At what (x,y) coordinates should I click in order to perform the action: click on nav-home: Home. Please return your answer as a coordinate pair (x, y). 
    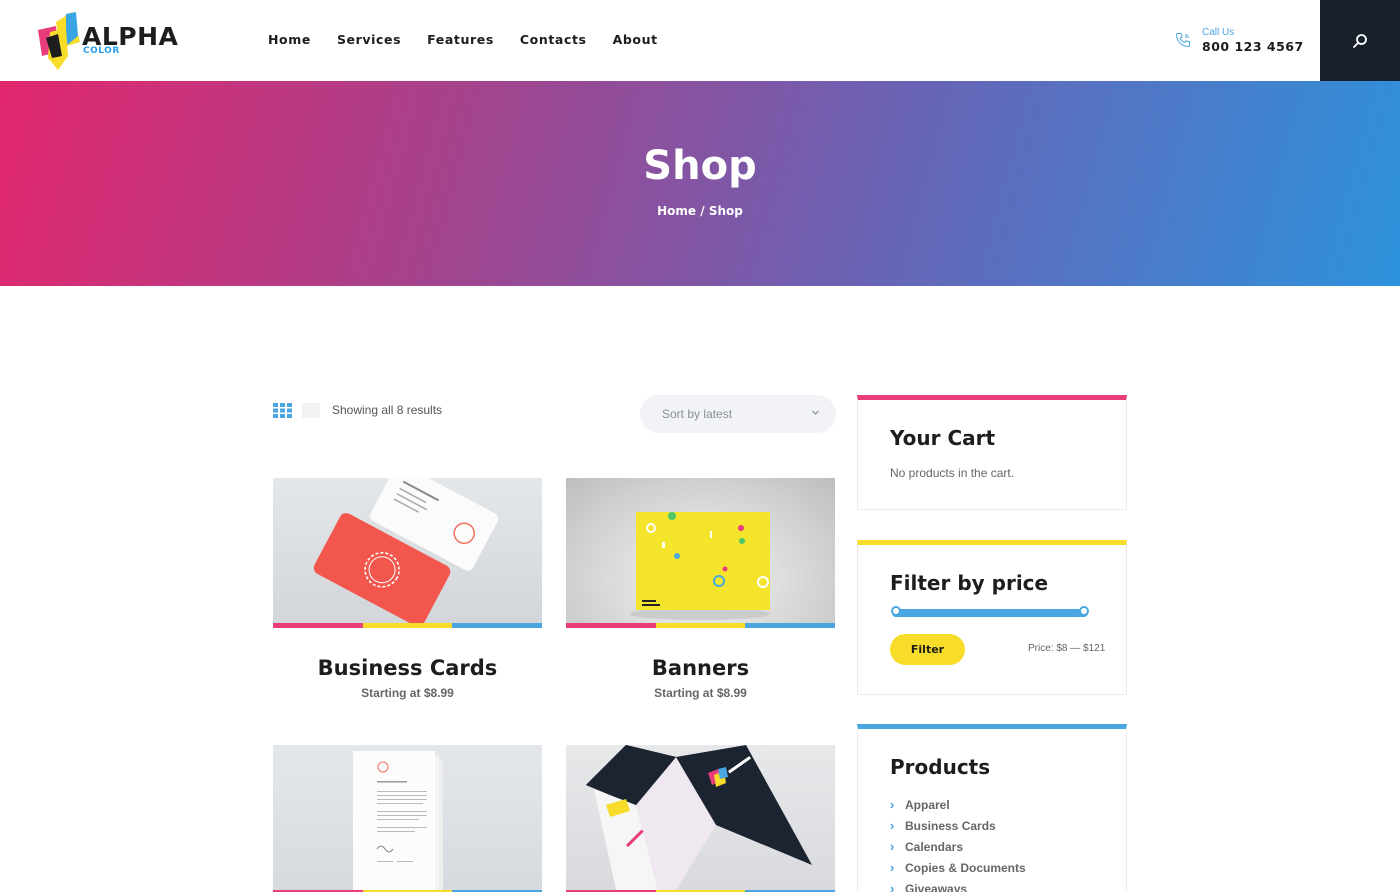
    Looking at the image, I should click on (289, 39).